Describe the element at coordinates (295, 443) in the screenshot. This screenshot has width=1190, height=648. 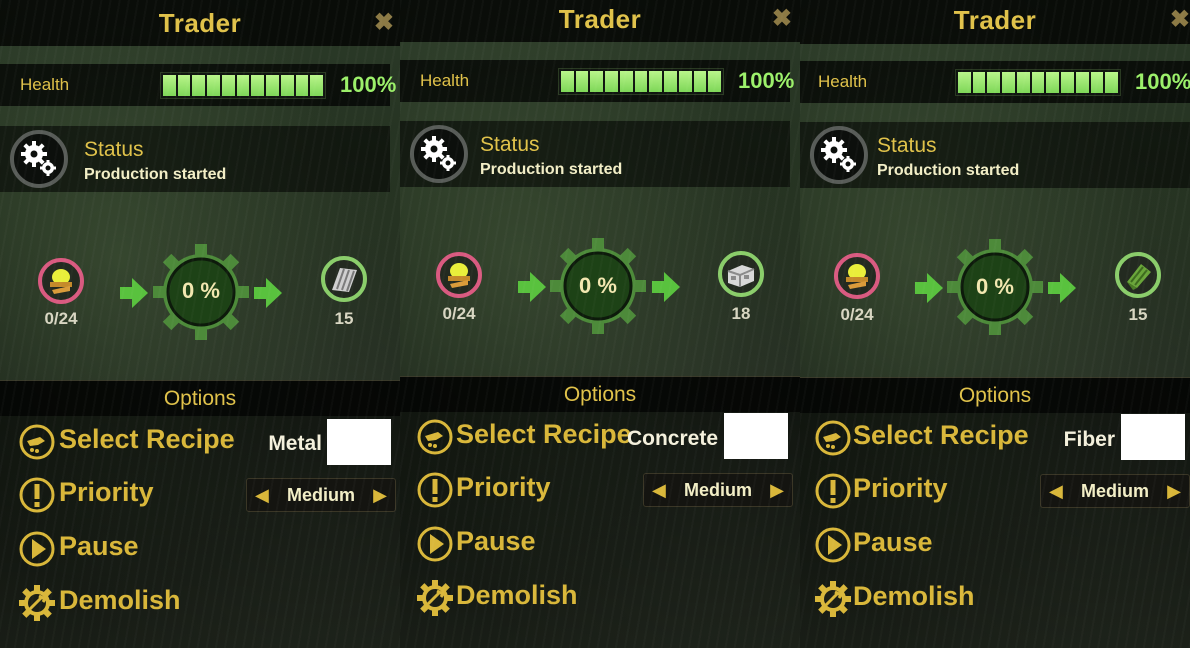
I see `recipe-value: Metal` at that location.